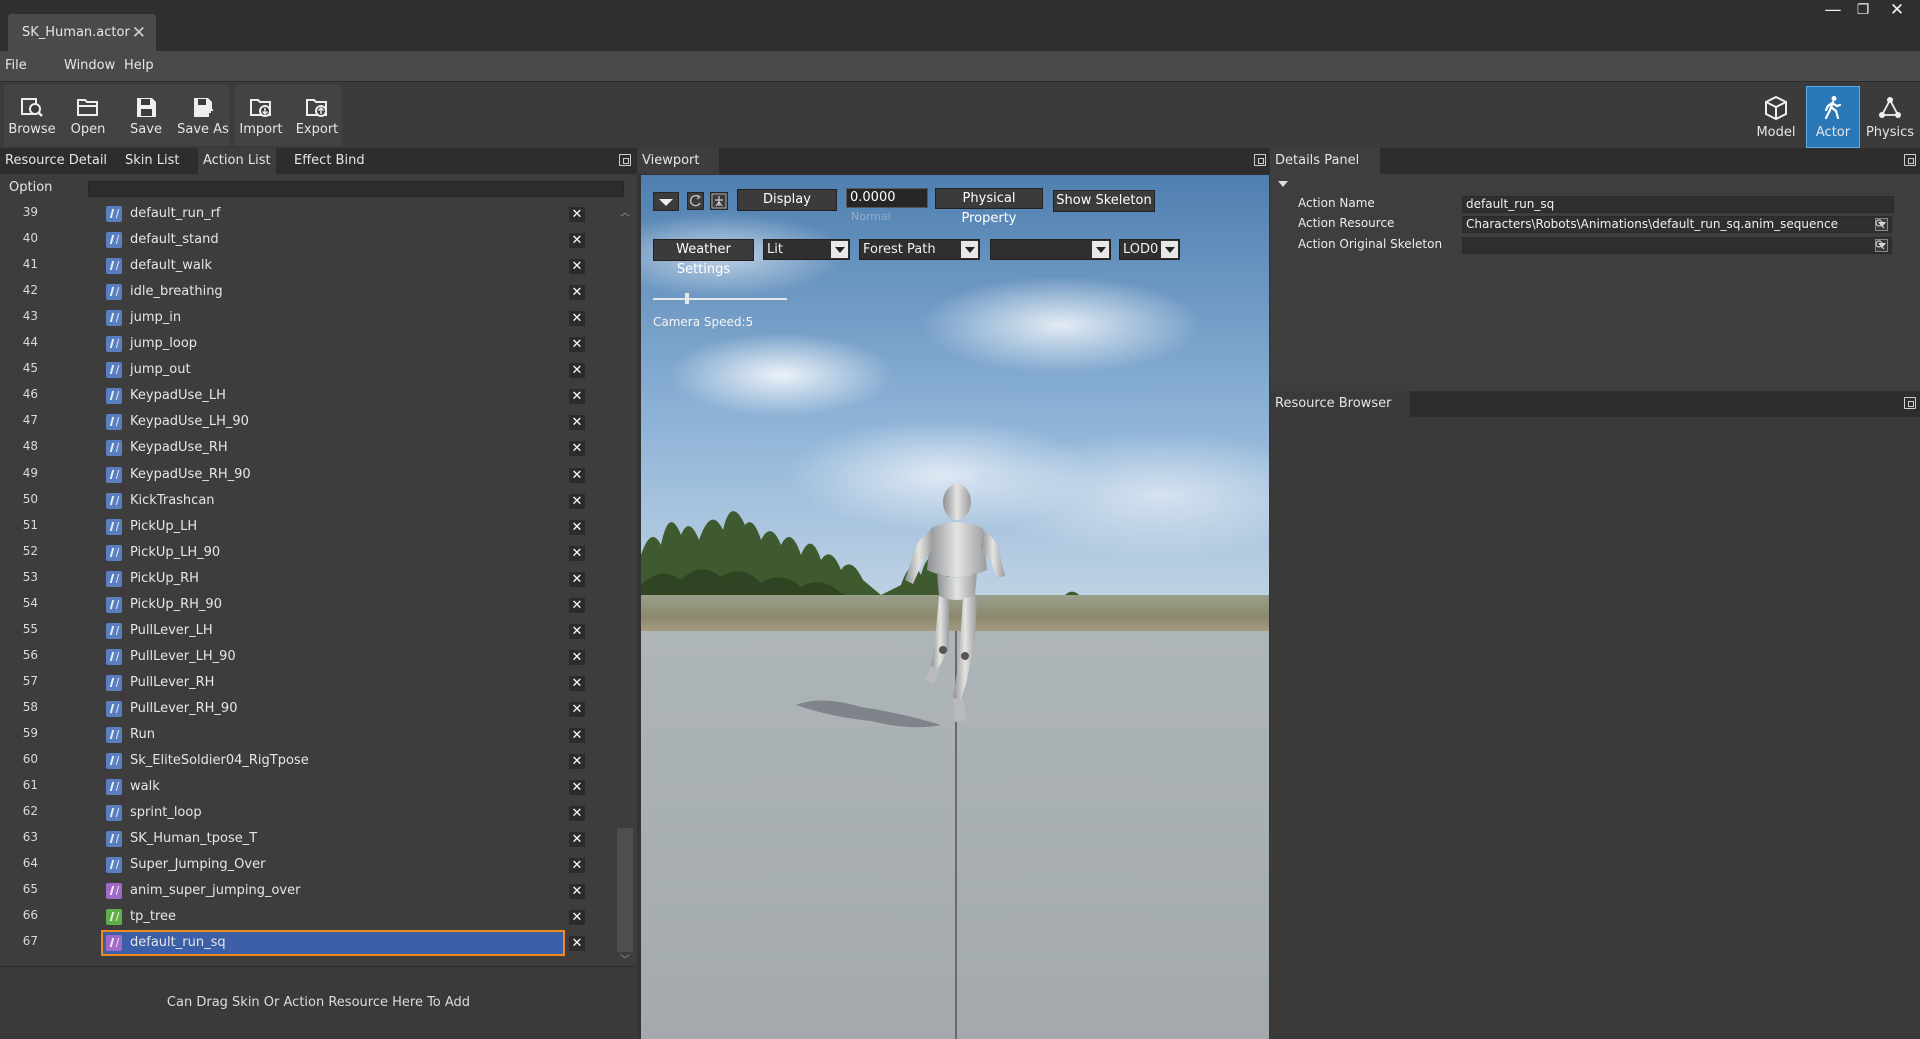  I want to click on action-list-item: 49 KeypadUse_RH_90 ✕, so click(300, 475).